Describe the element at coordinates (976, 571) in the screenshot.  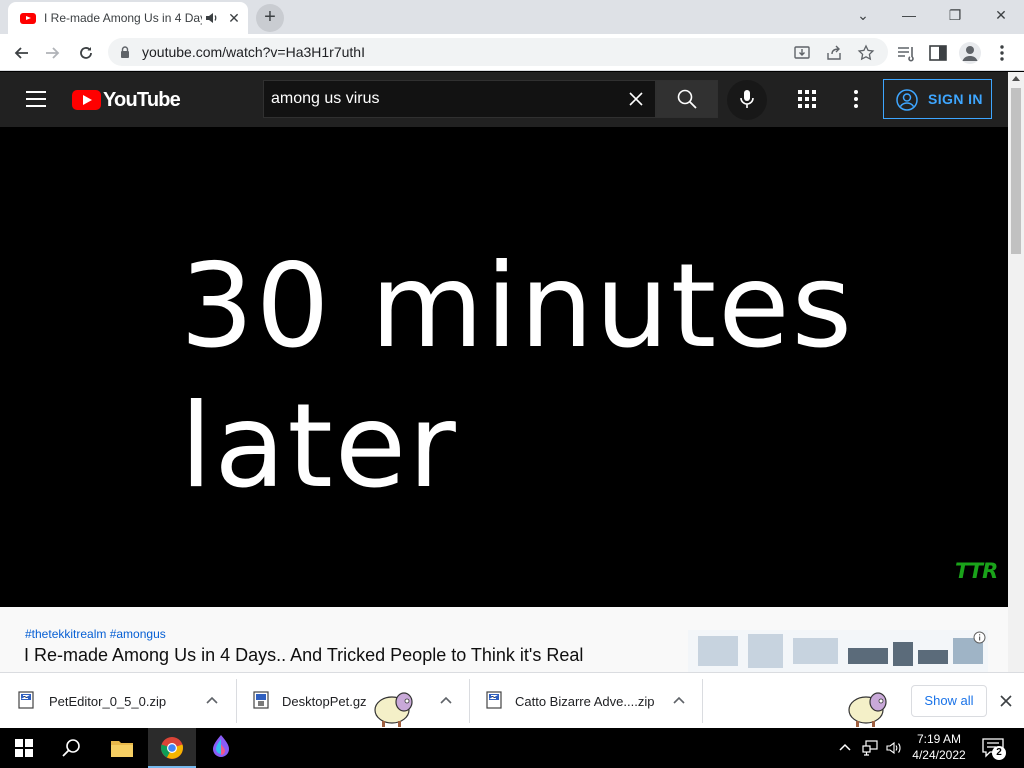
I see `channel-watermark: TTR` at that location.